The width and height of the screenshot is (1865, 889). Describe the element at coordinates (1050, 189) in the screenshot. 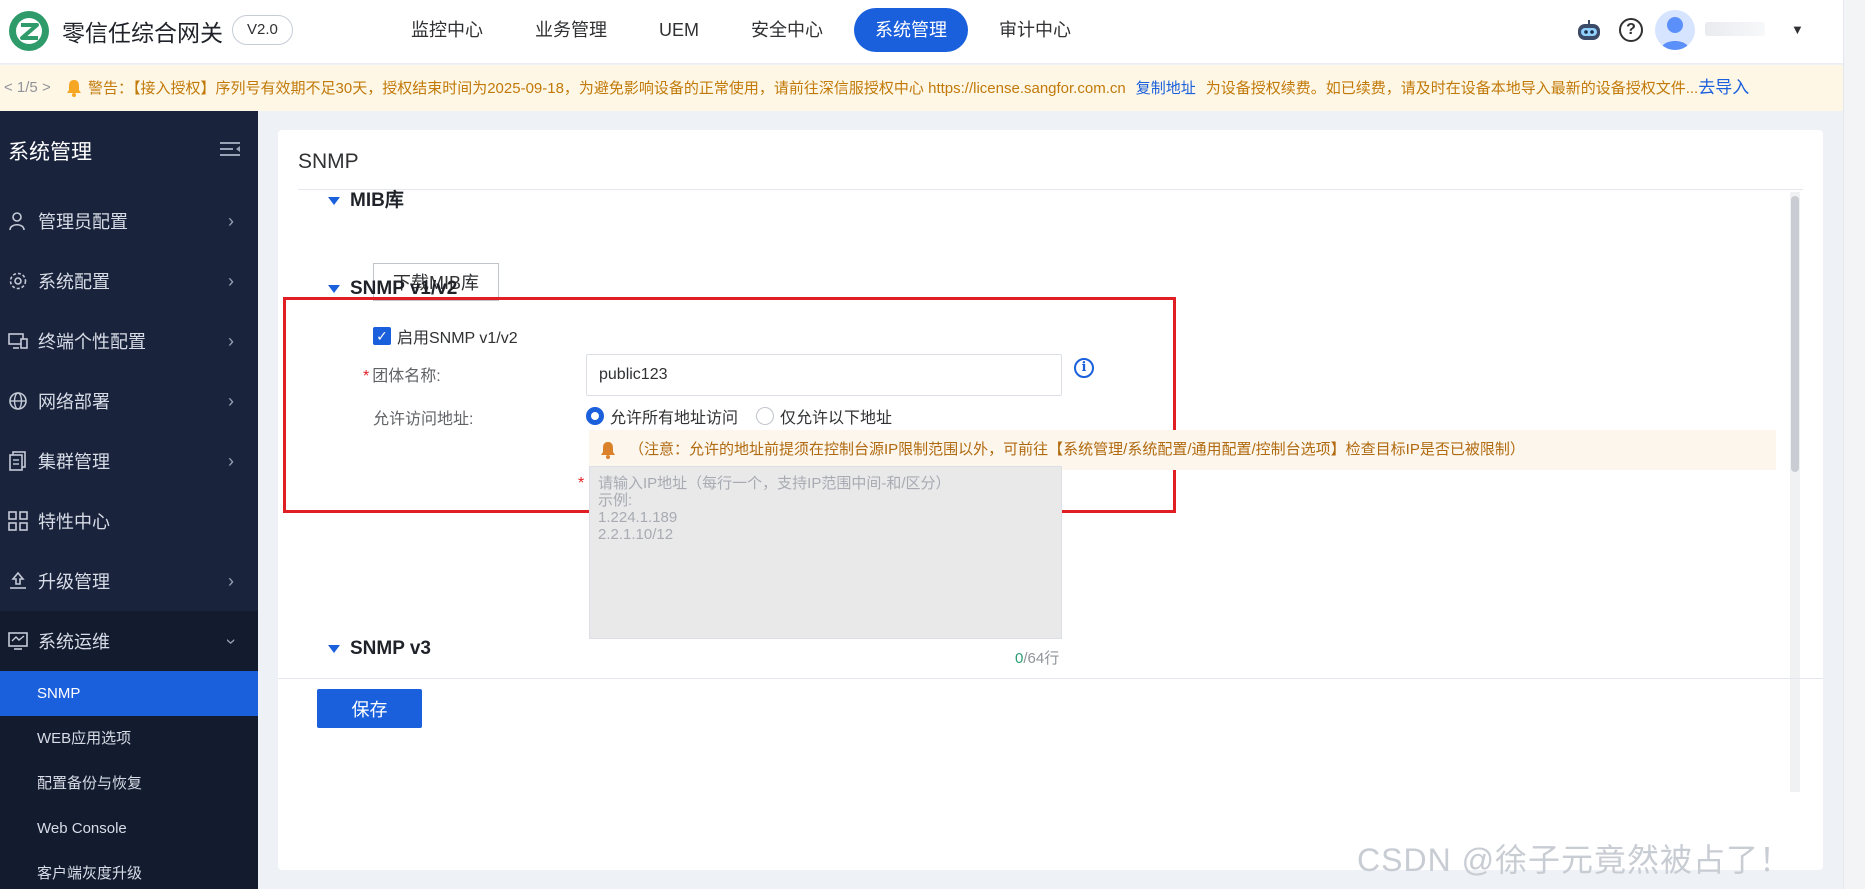

I see `title-divider` at that location.